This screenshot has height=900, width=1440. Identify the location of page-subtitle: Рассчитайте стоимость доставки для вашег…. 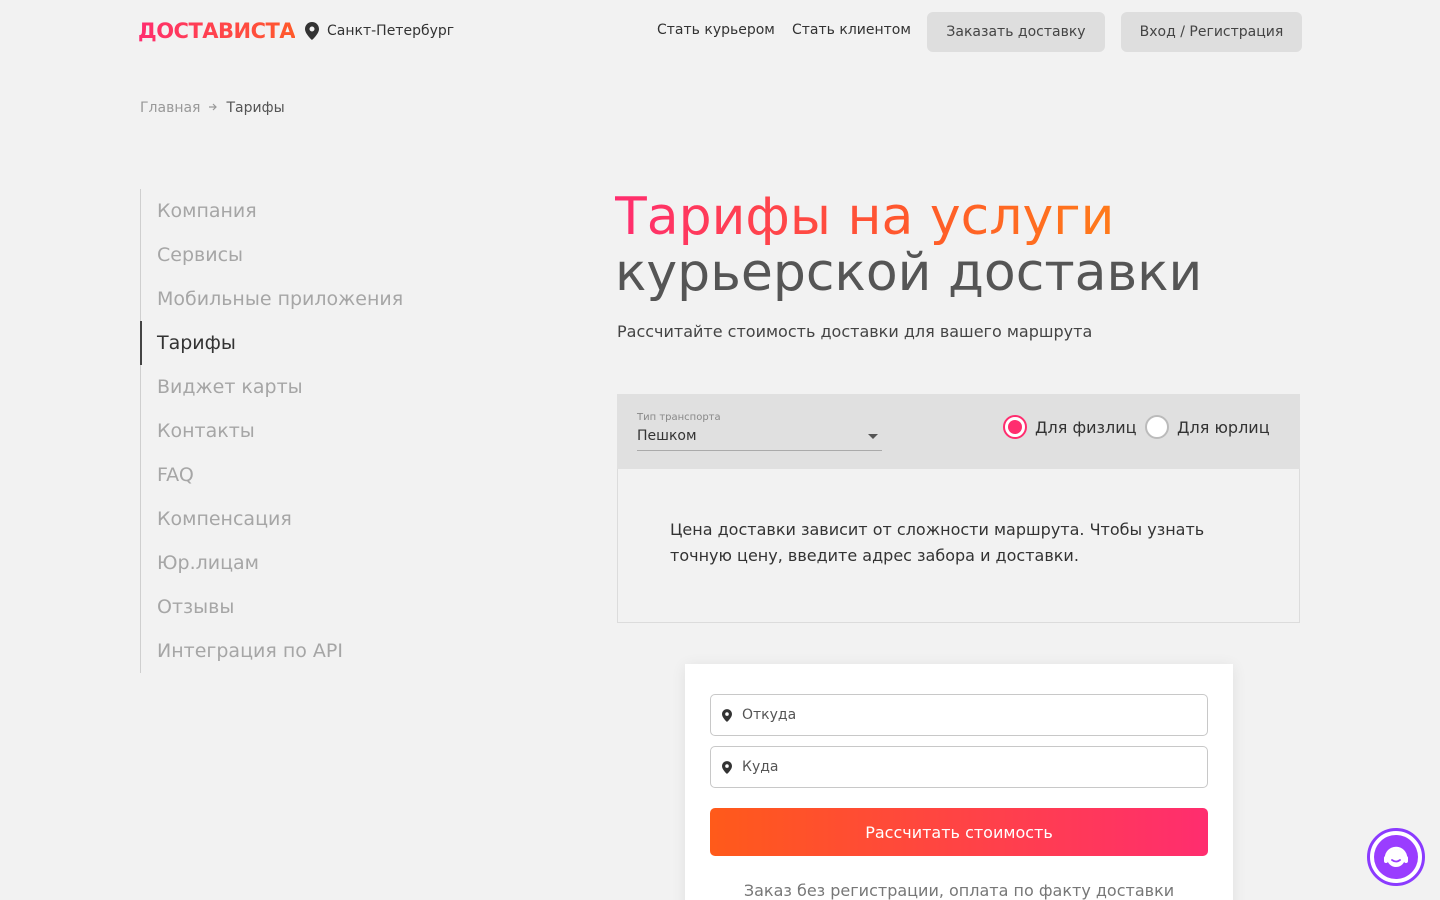
(855, 331).